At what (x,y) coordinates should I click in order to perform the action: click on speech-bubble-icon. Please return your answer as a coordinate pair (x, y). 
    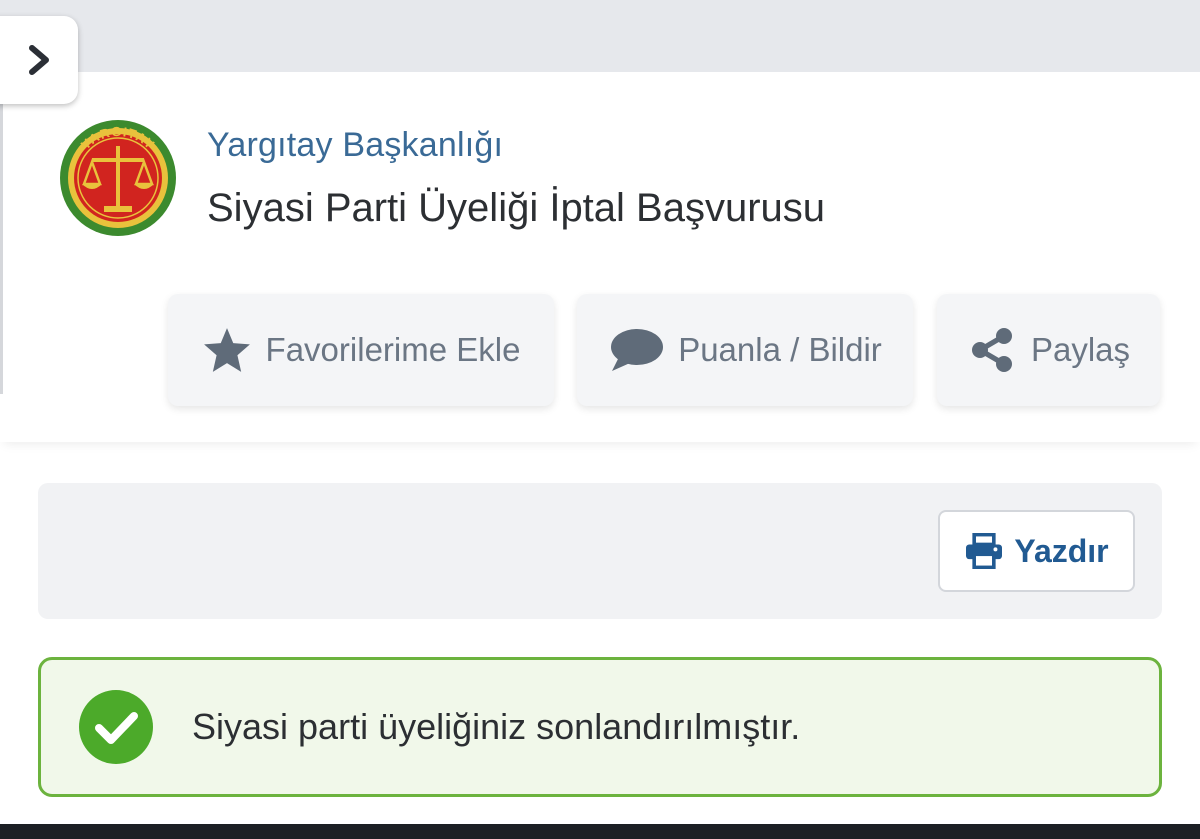
    Looking at the image, I should click on (637, 350).